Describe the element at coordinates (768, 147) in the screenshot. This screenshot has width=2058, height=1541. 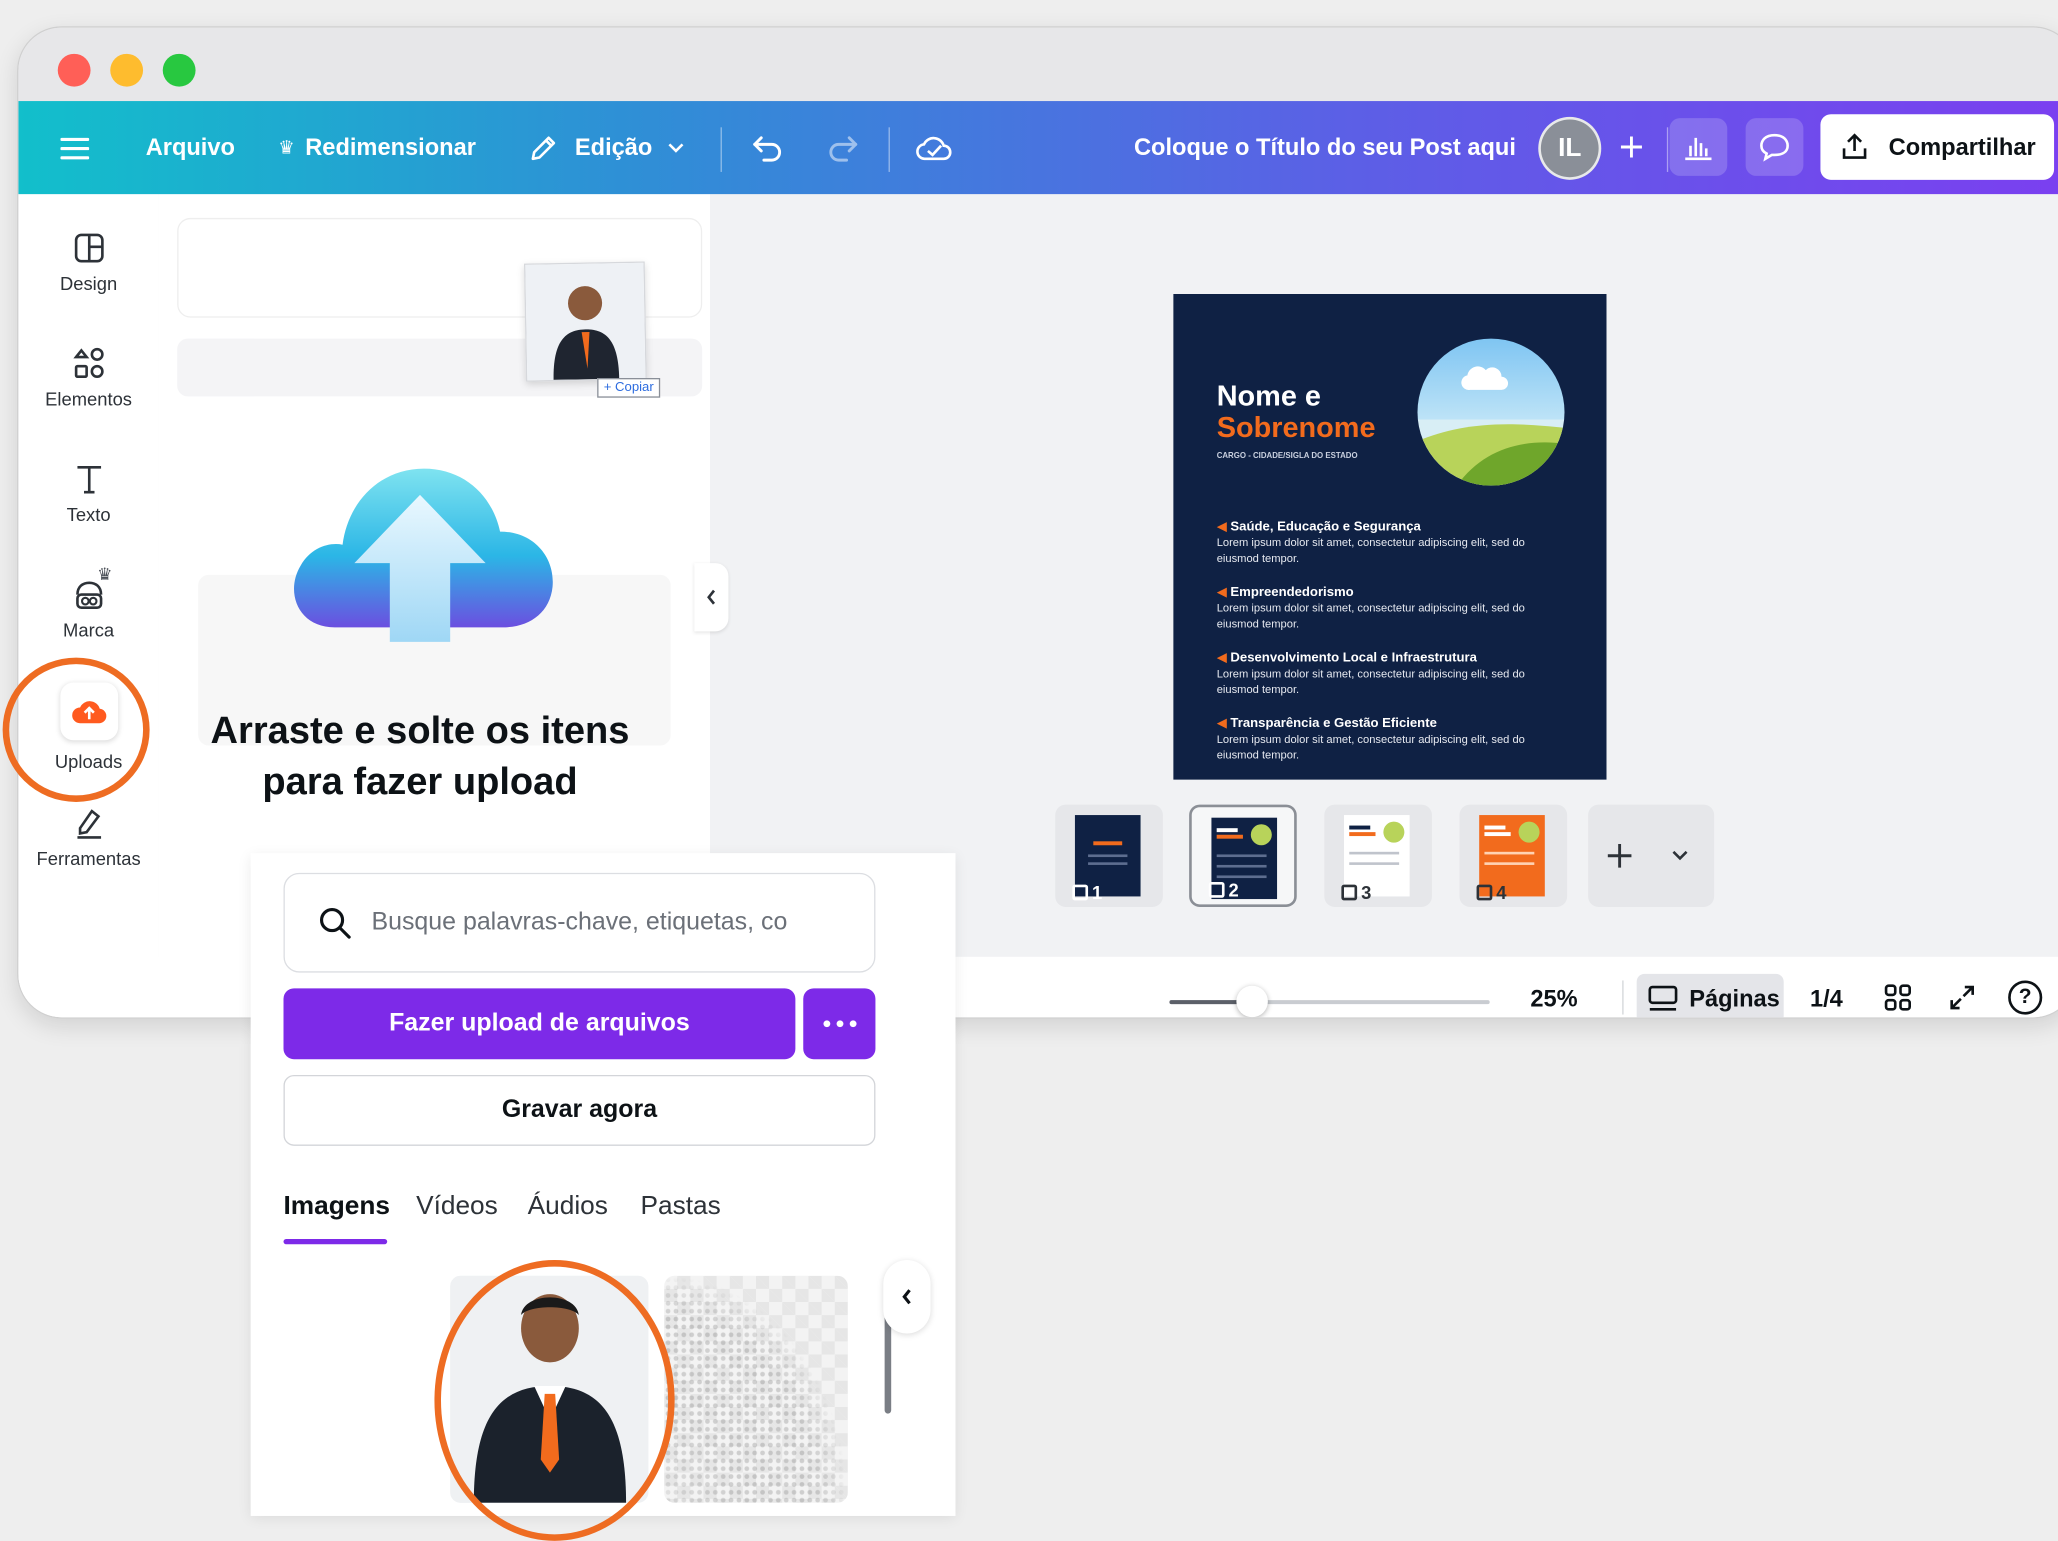
I see `undo-icon` at that location.